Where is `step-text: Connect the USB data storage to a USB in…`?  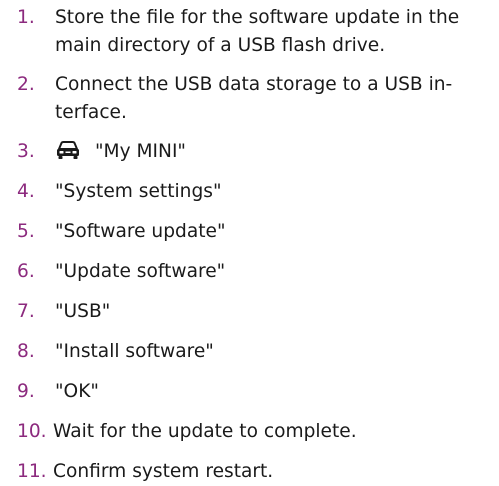
step-text: Connect the USB data storage to a USB in… is located at coordinates (254, 98).